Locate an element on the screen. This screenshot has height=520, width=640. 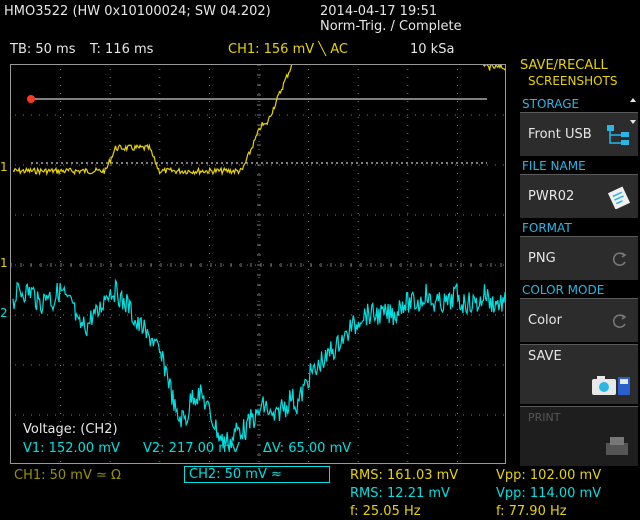
ch1-setting: CH1: 156 mV ╲ AC is located at coordinates (288, 49).